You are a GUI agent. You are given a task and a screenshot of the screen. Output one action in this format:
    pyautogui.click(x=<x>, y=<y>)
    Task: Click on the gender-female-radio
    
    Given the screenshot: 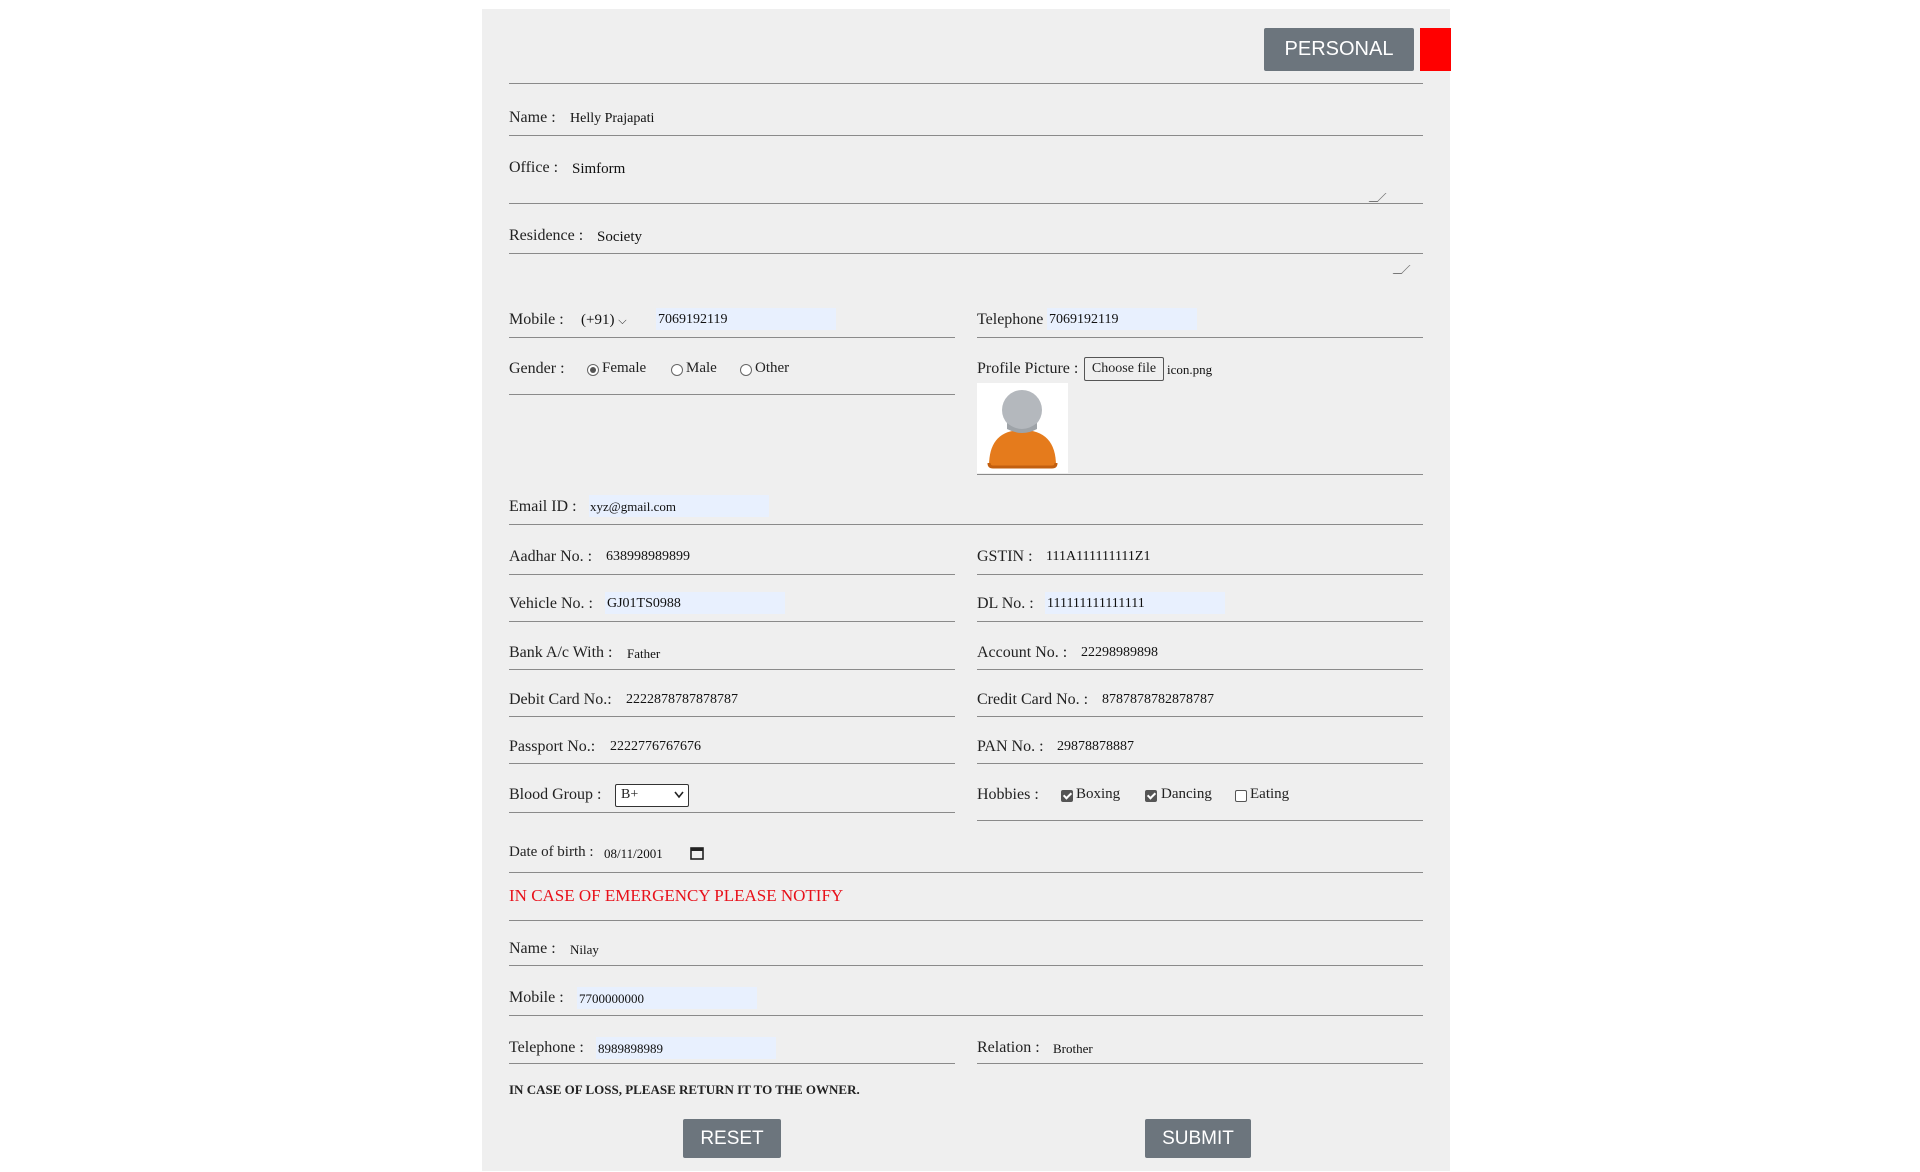 What is the action you would take?
    pyautogui.click(x=593, y=370)
    